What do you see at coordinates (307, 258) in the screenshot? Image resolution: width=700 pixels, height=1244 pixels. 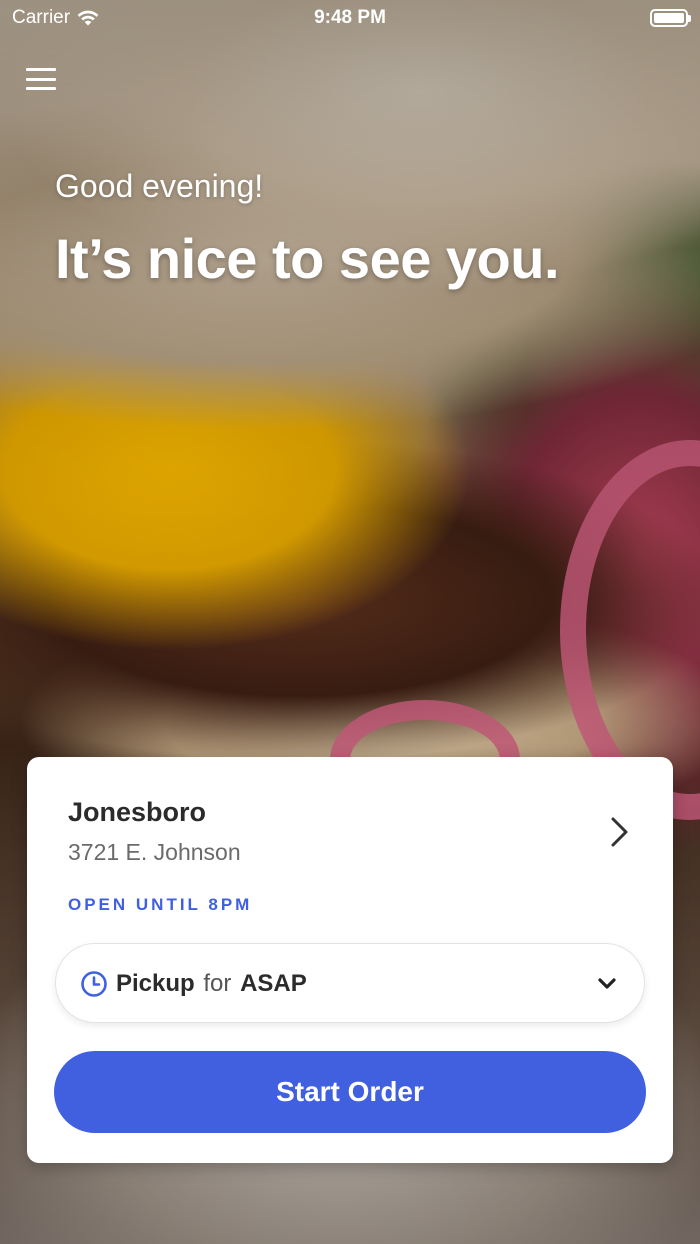 I see `page-title: It’s nice to see you.` at bounding box center [307, 258].